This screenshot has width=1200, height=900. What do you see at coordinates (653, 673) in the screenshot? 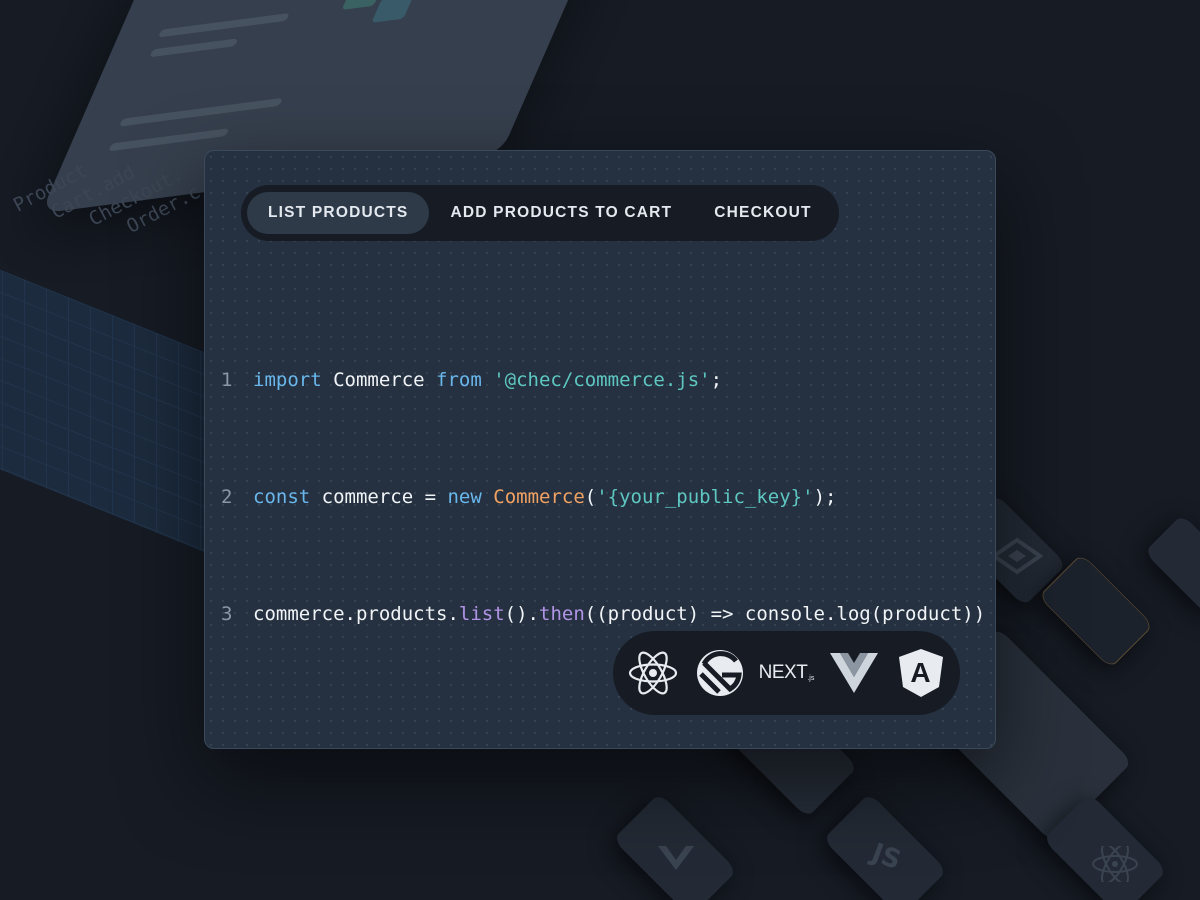
I see `react-icon` at bounding box center [653, 673].